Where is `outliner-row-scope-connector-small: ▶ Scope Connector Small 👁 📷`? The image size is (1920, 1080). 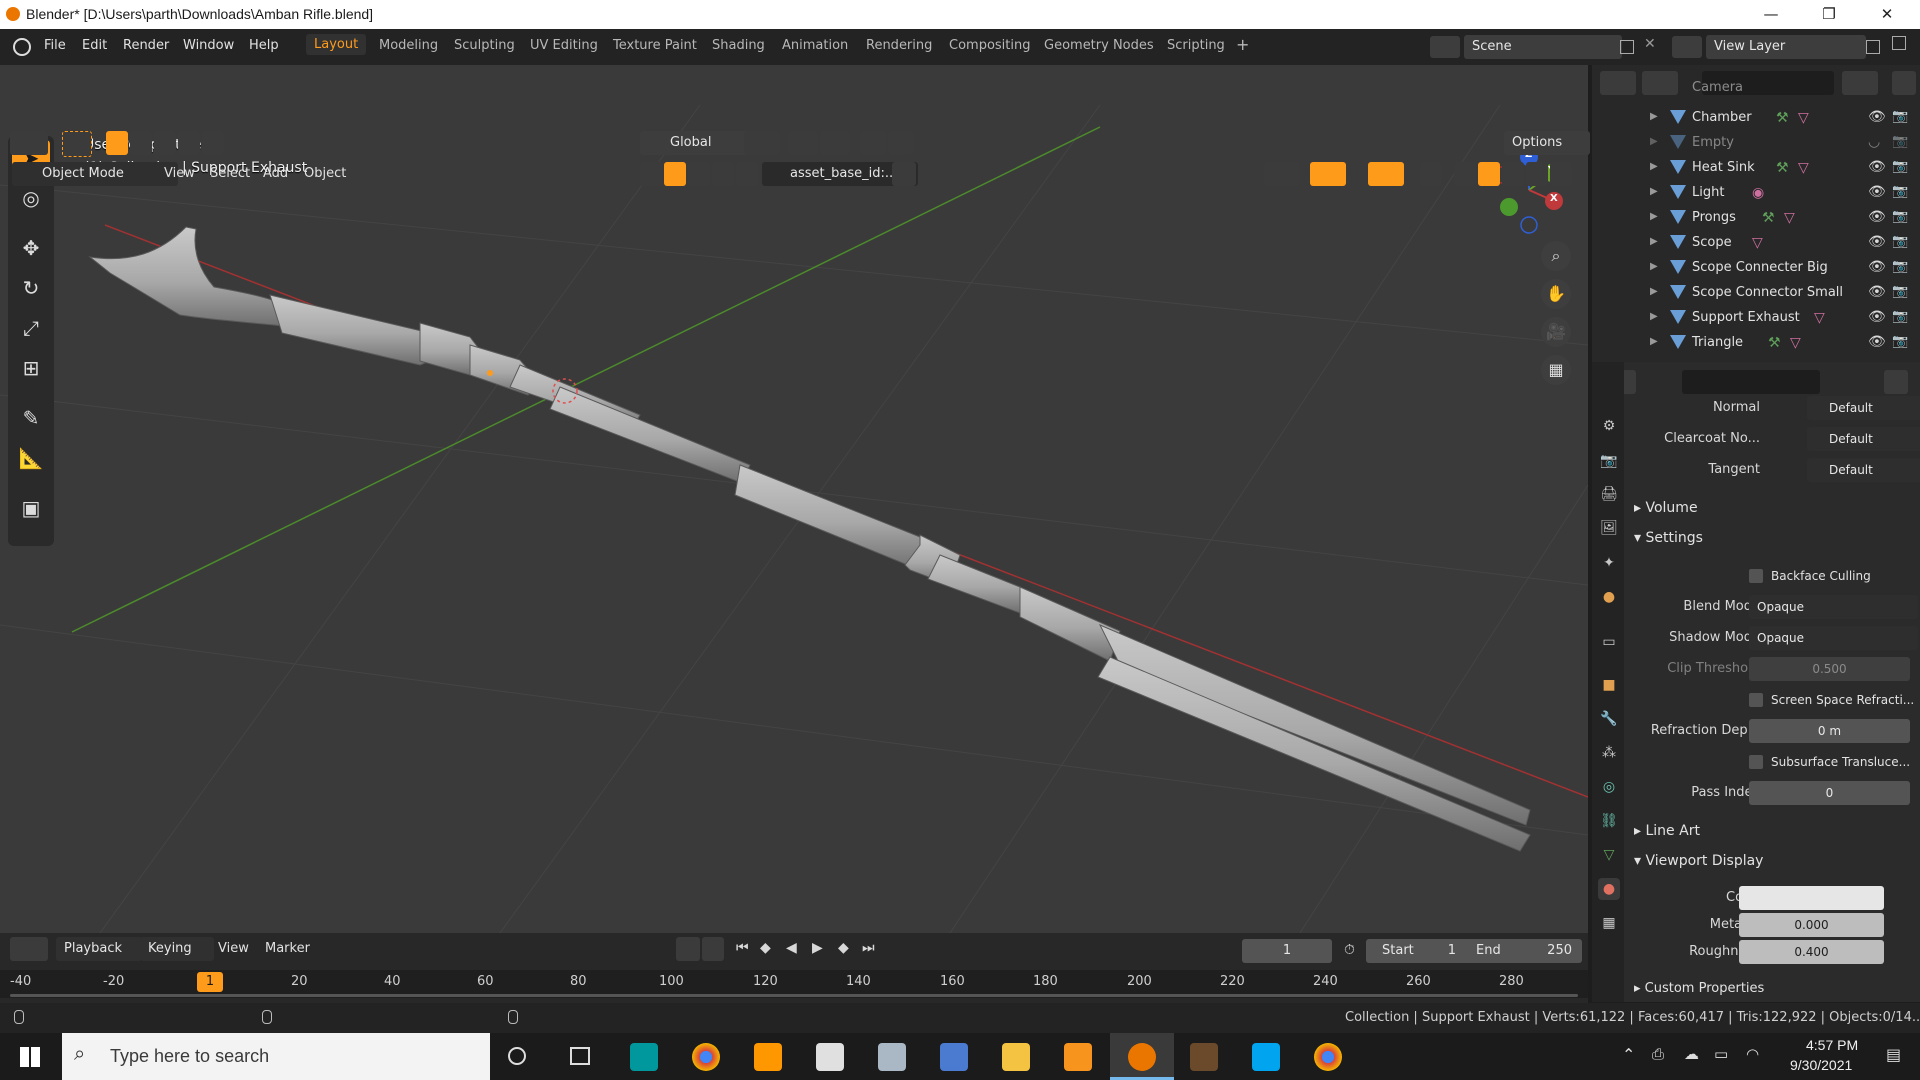
outliner-row-scope-connector-small: ▶ Scope Connector Small 👁 📷 is located at coordinates (1756, 293).